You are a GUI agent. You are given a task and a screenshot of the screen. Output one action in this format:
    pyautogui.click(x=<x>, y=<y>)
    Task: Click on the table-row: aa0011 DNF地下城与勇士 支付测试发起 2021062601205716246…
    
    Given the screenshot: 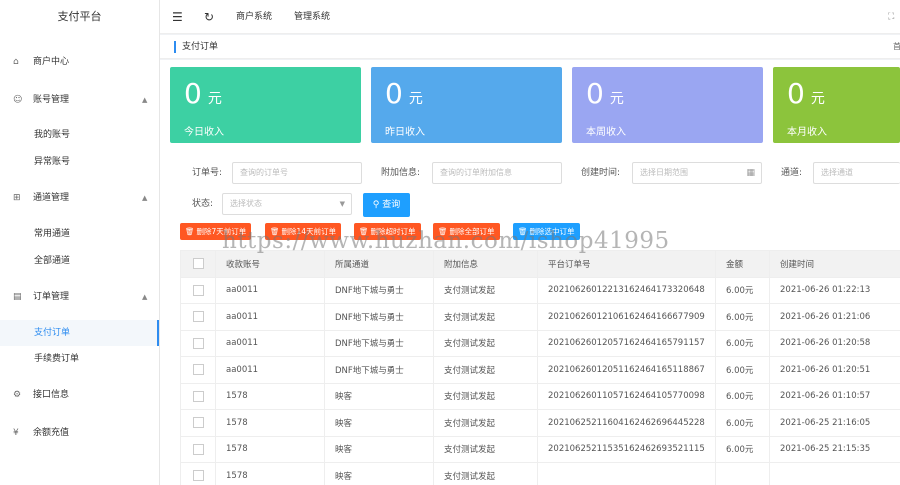 What is the action you would take?
    pyautogui.click(x=540, y=343)
    